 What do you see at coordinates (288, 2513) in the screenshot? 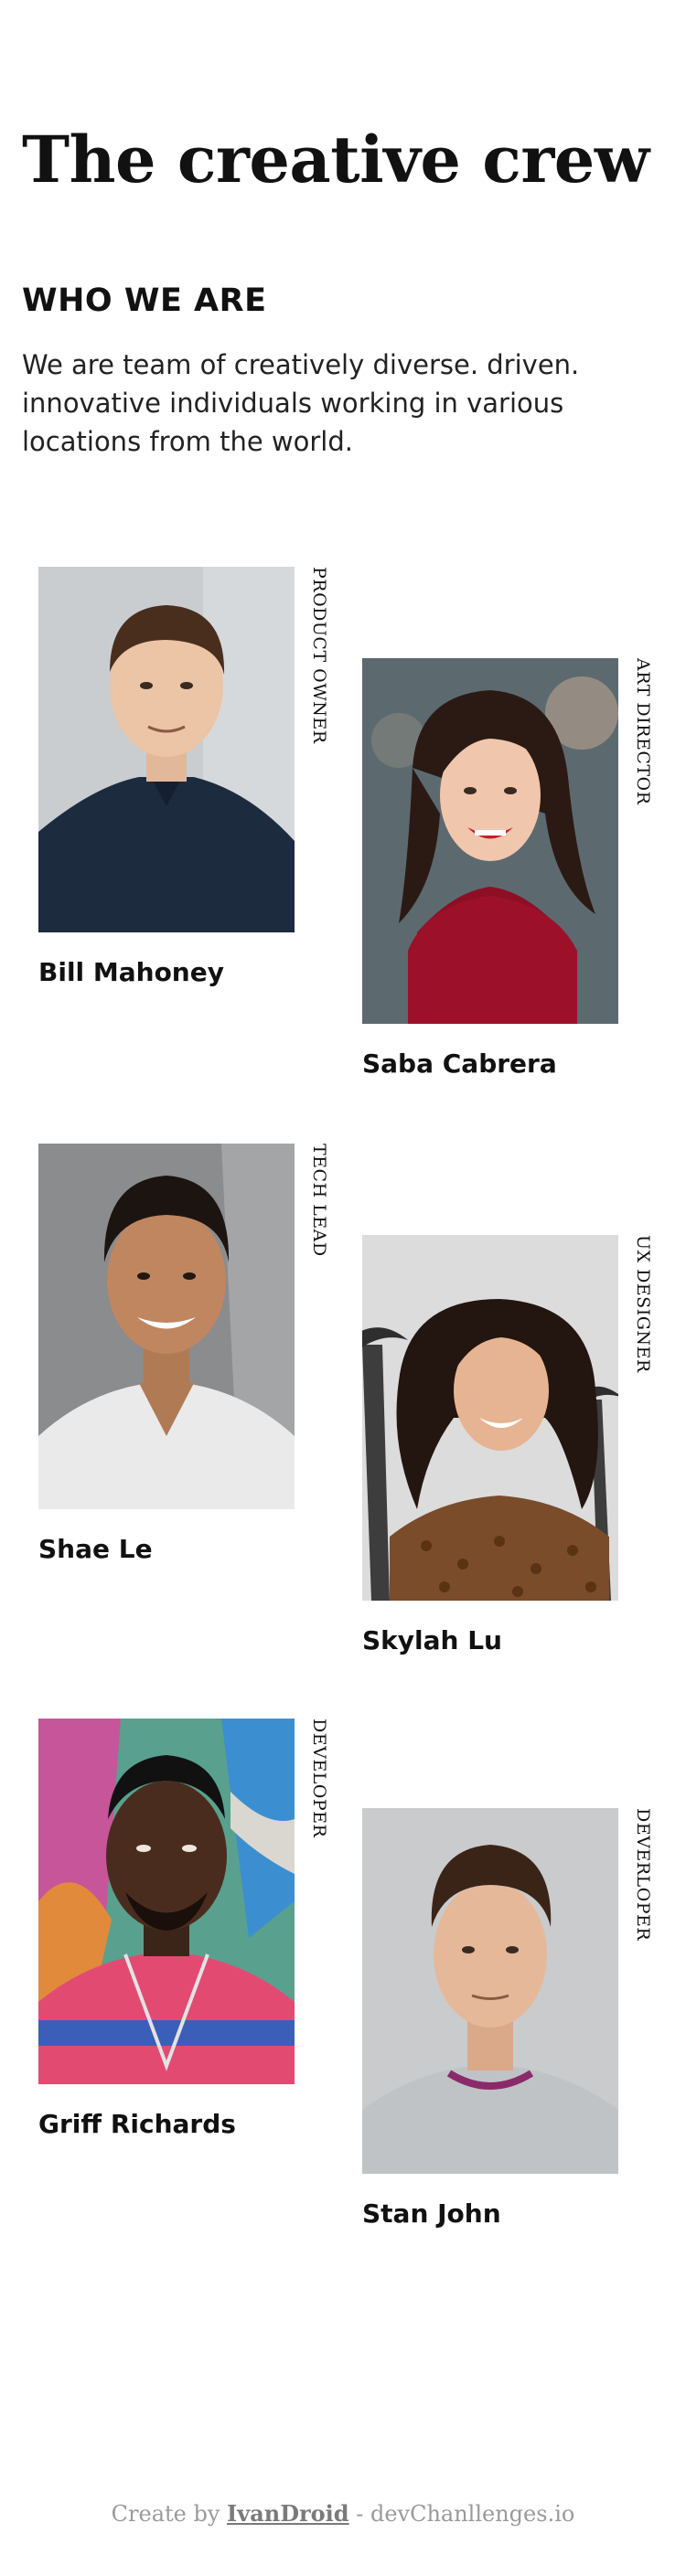
I see `author-link: IvanDroid` at bounding box center [288, 2513].